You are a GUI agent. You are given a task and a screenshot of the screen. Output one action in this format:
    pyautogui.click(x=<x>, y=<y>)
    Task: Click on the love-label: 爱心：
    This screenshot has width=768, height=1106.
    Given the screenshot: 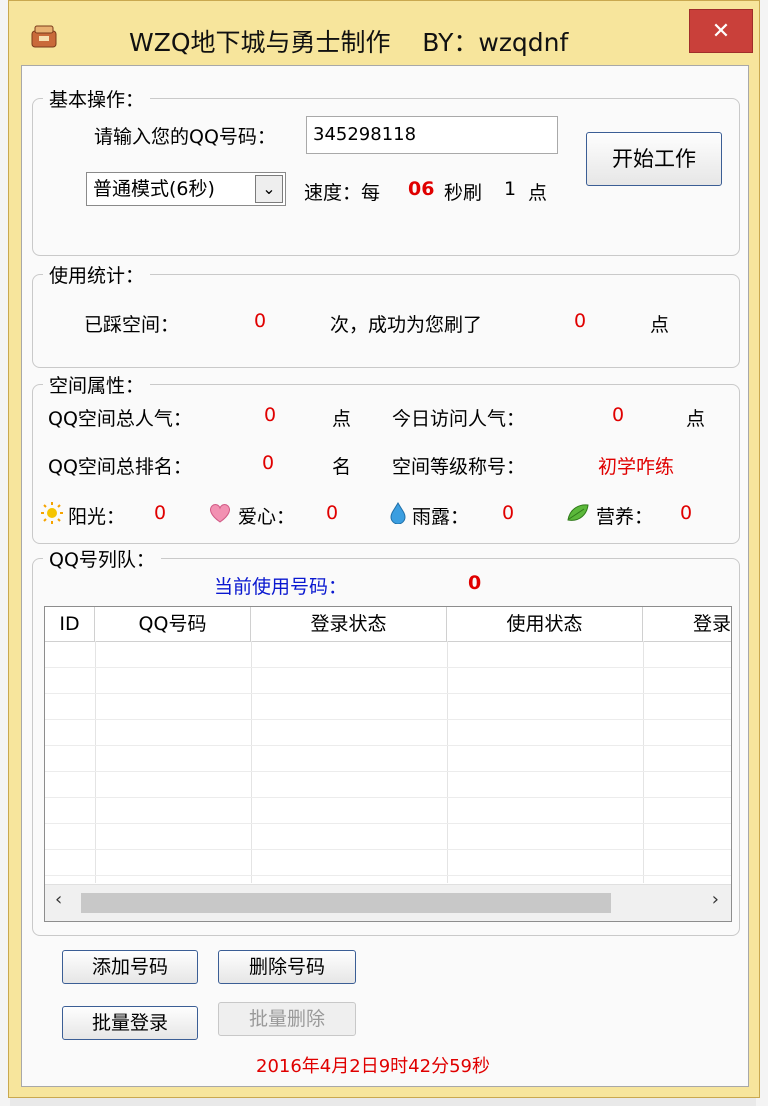 What is the action you would take?
    pyautogui.click(x=267, y=517)
    